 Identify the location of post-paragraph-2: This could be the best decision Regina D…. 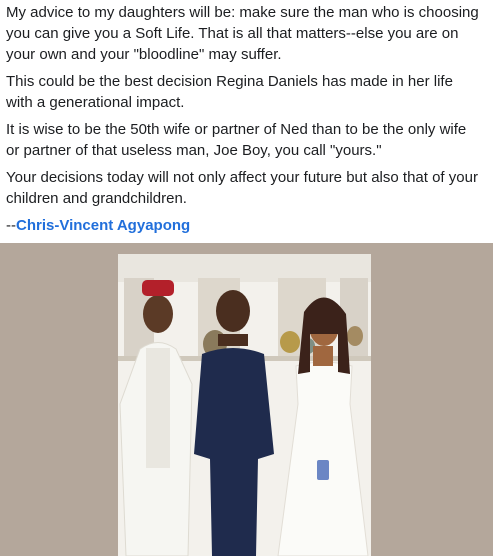
(229, 92).